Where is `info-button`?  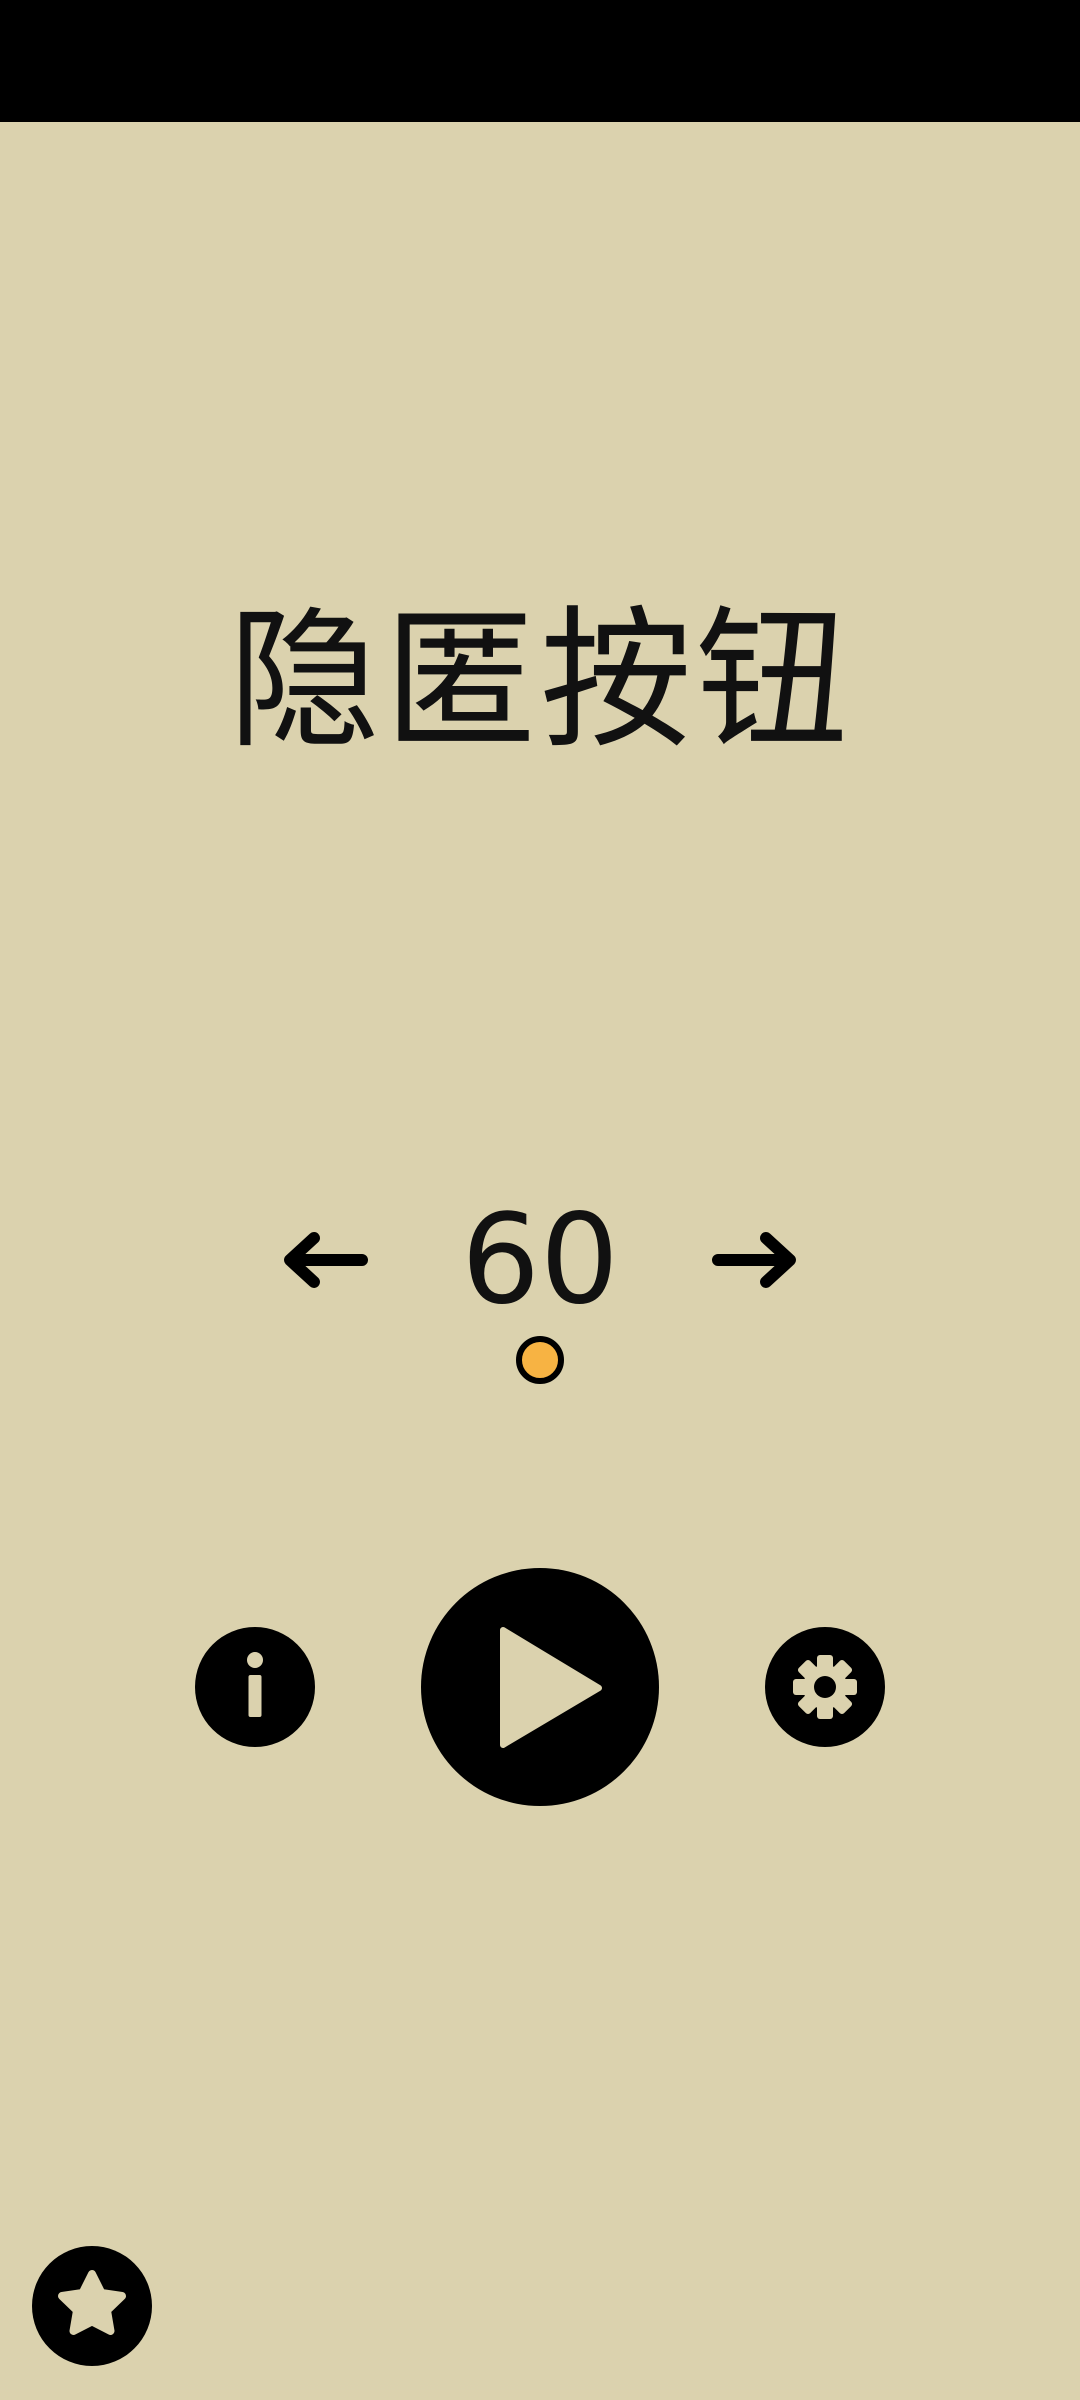
info-button is located at coordinates (255, 1687).